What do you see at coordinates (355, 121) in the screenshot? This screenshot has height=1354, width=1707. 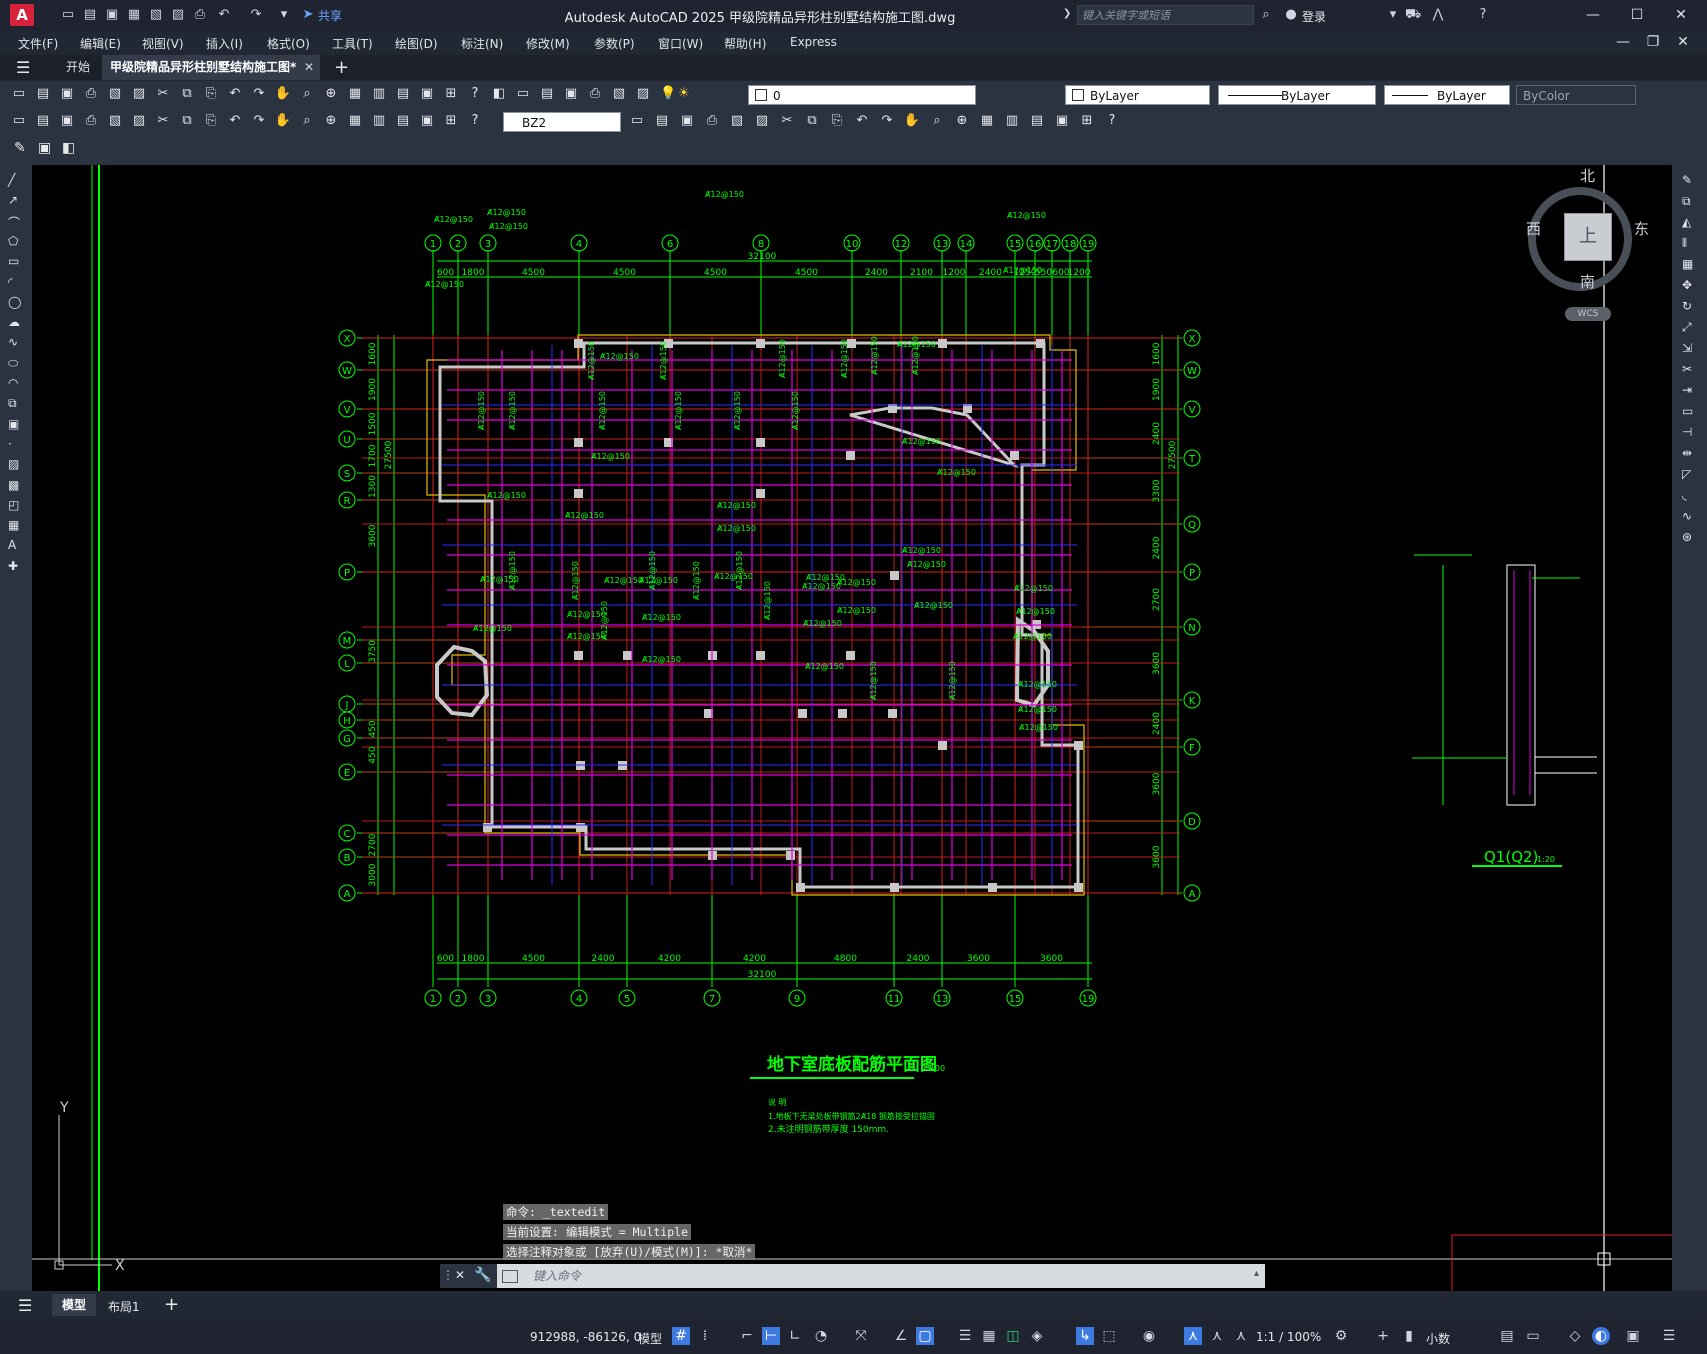 I see `center-mark-icon: ▦` at bounding box center [355, 121].